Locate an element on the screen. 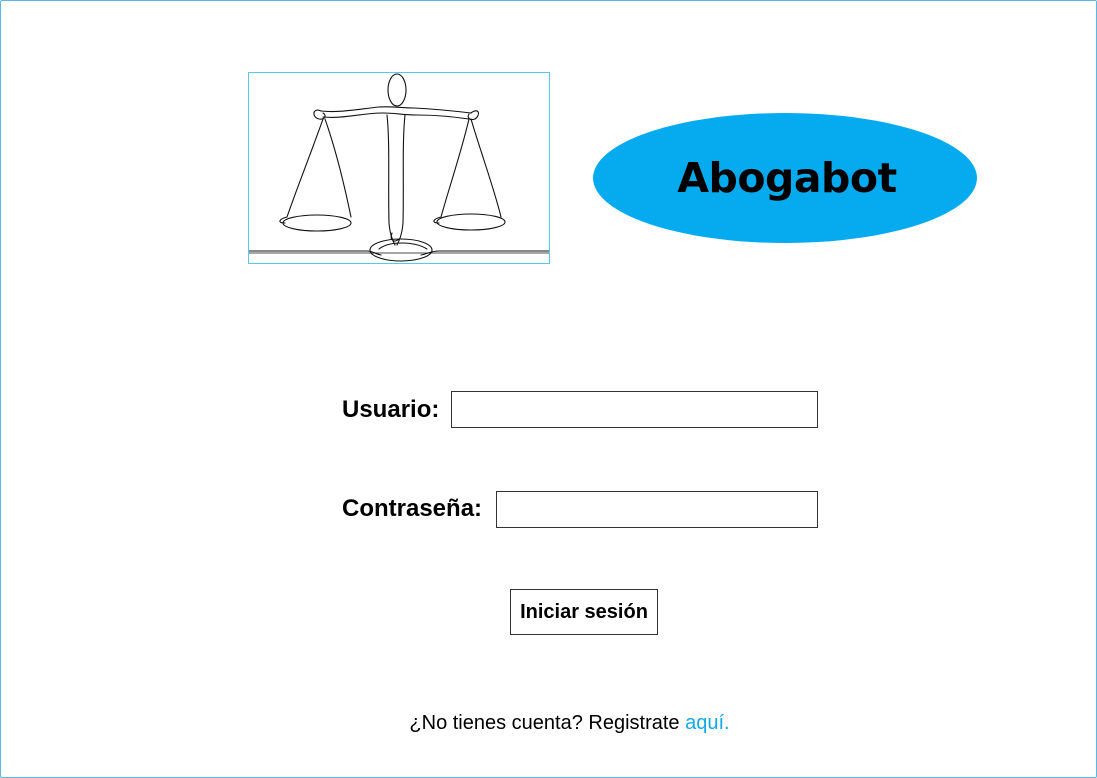  username-label: Usuario: is located at coordinates (391, 409).